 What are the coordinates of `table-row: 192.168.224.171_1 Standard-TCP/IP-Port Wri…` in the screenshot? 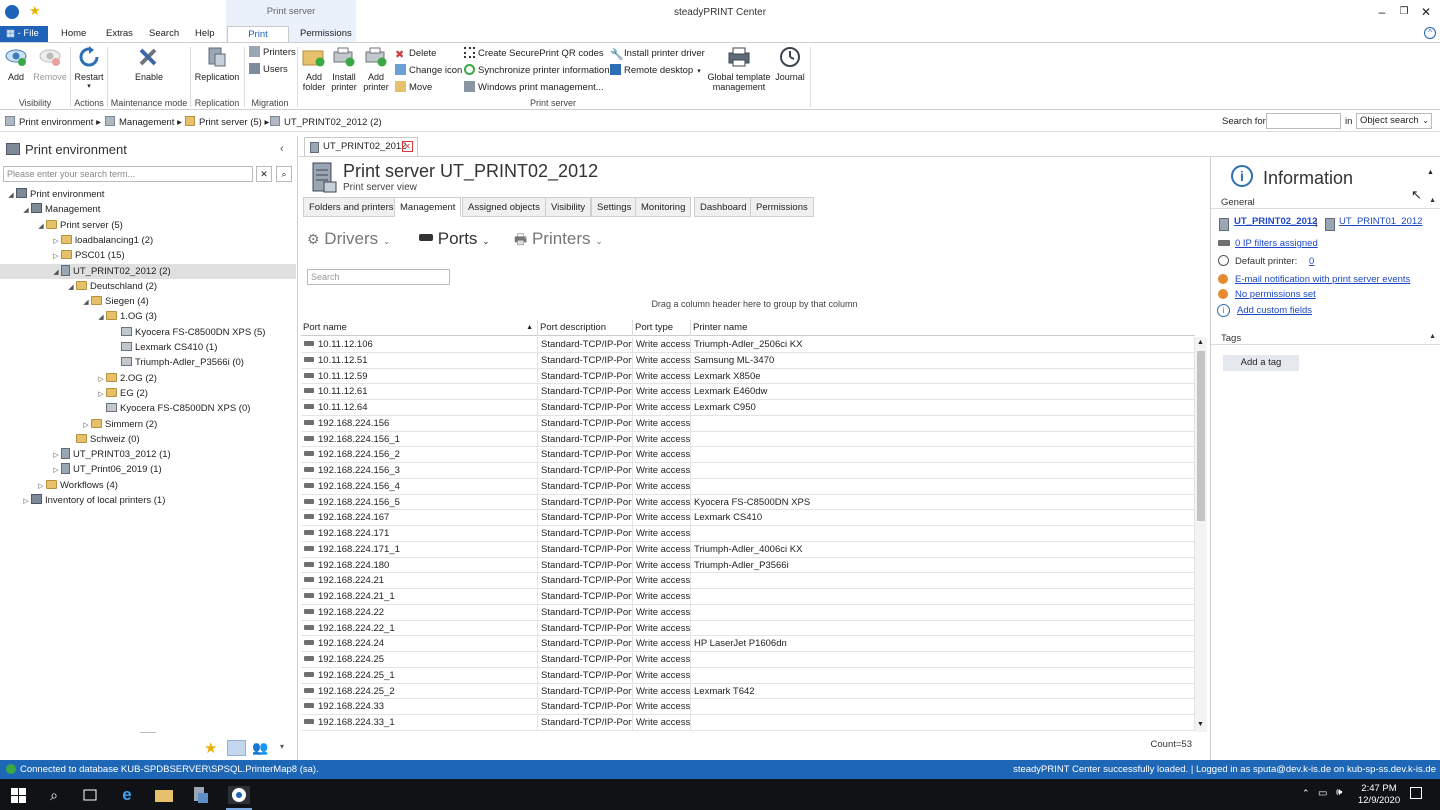 It's located at (748, 549).